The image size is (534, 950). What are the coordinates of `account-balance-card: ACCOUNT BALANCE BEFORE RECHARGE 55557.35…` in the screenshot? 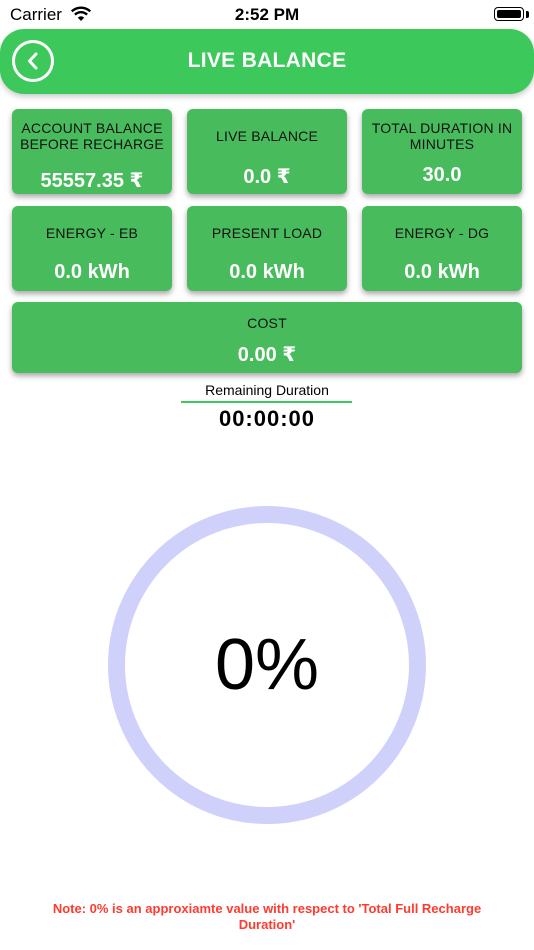 It's located at (92, 151).